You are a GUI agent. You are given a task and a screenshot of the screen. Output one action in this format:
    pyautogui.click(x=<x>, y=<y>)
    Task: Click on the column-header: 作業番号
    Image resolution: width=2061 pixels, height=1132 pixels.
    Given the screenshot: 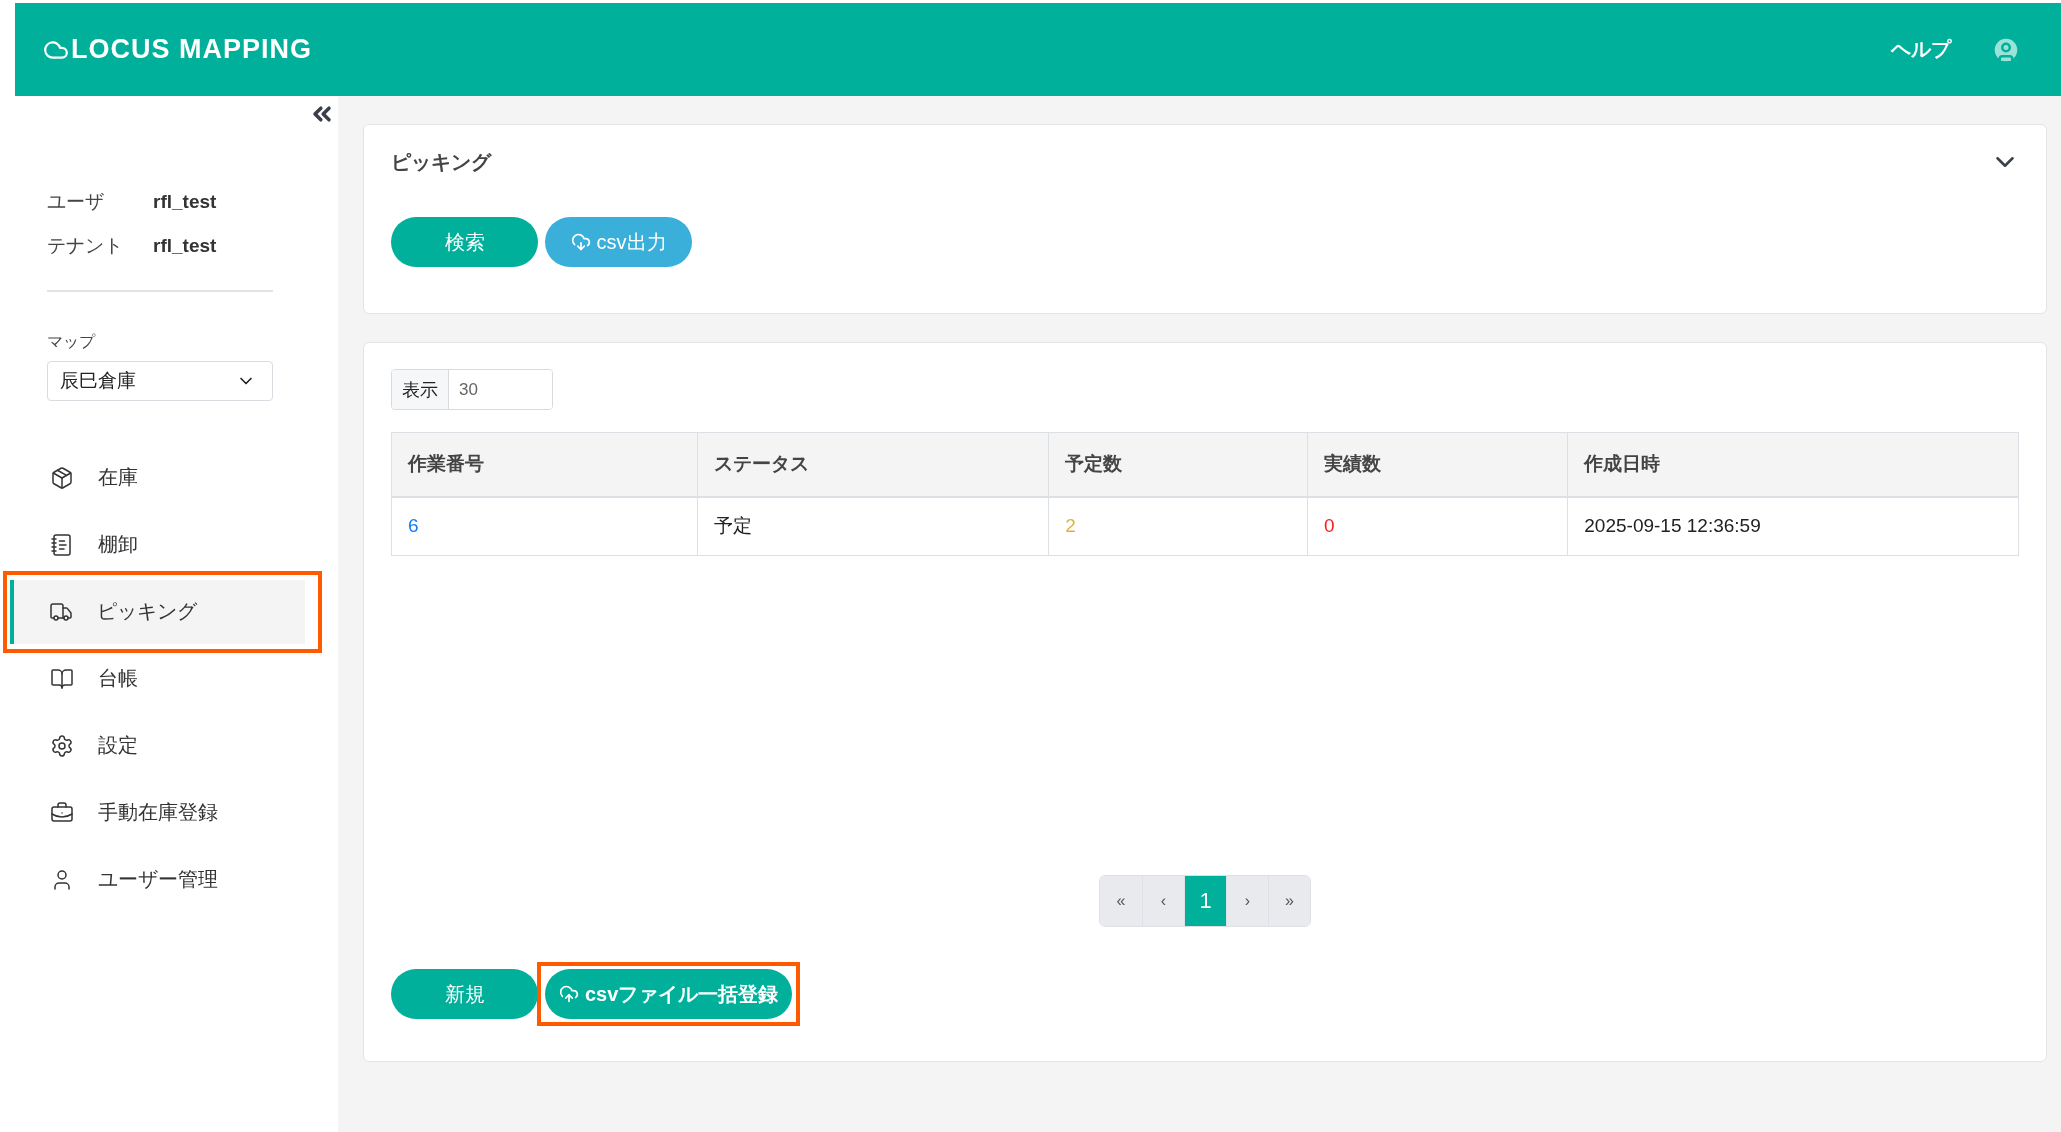 What is the action you would take?
    pyautogui.click(x=544, y=464)
    